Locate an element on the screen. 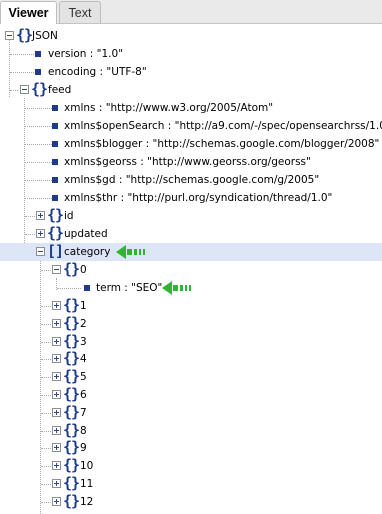 The image size is (382, 514). tree-node-updated: {} updated is located at coordinates (191, 233).